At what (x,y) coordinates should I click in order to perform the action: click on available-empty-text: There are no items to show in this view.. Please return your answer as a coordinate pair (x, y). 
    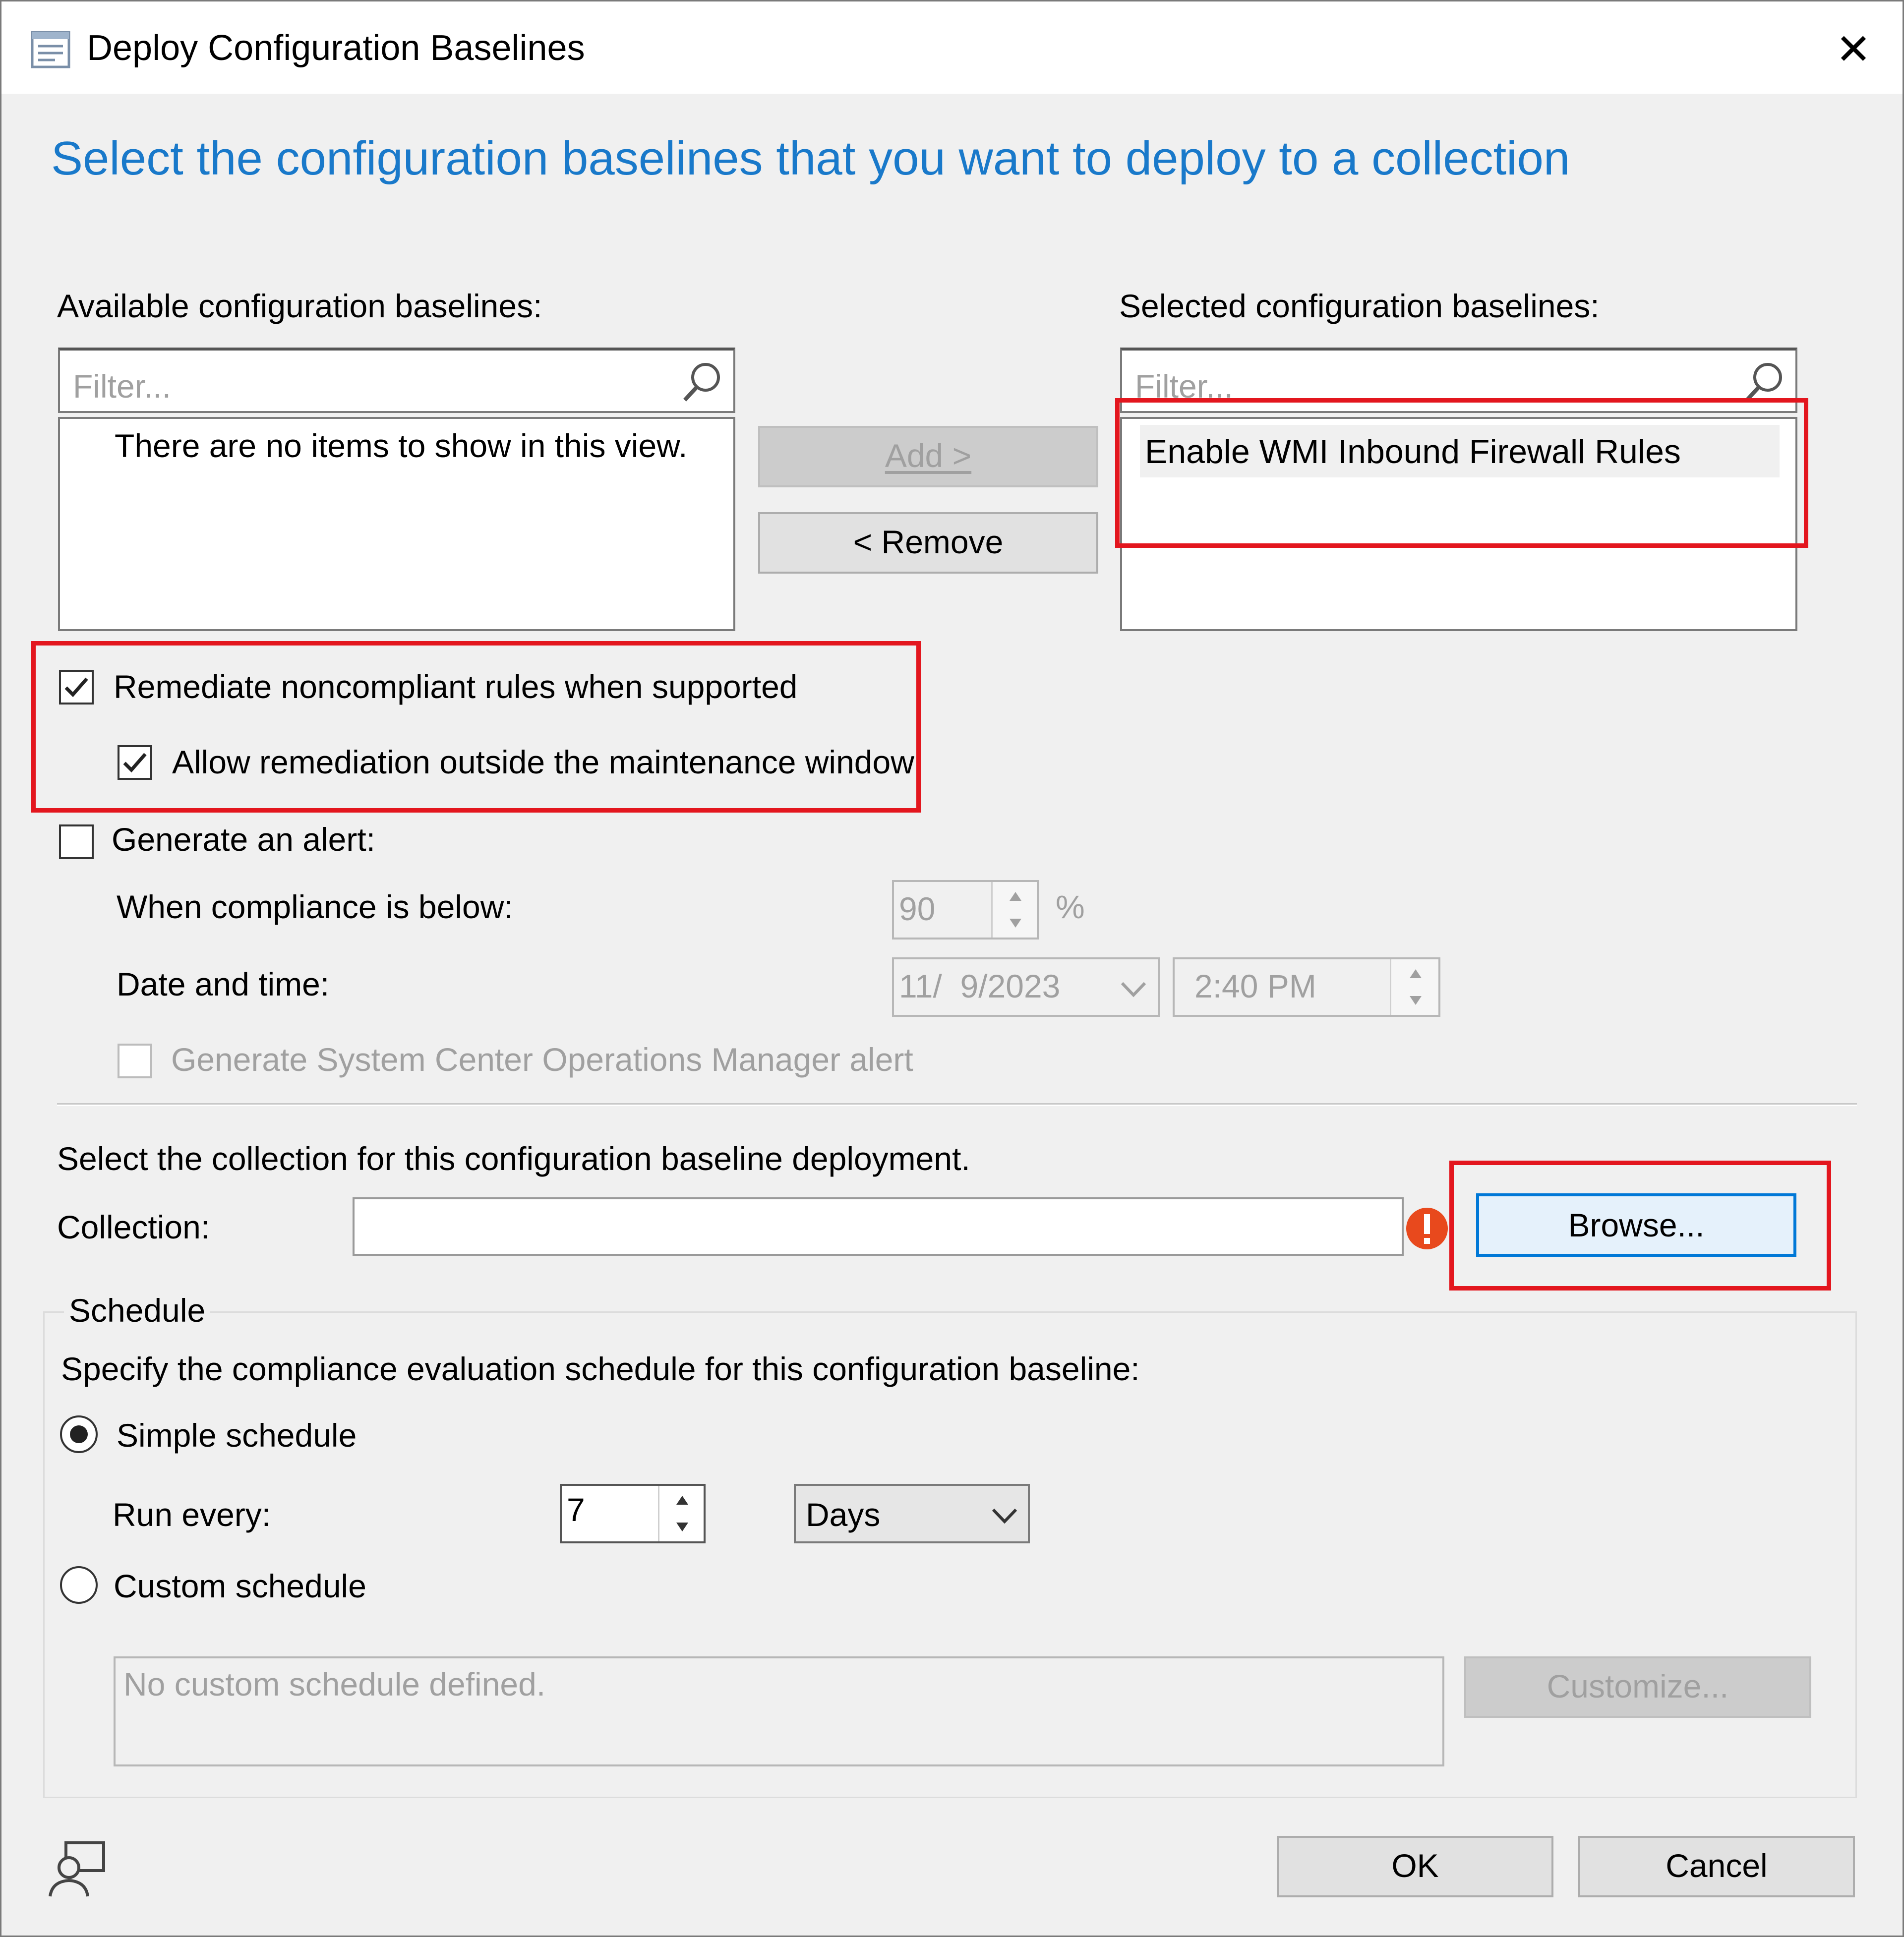
    Looking at the image, I should click on (401, 445).